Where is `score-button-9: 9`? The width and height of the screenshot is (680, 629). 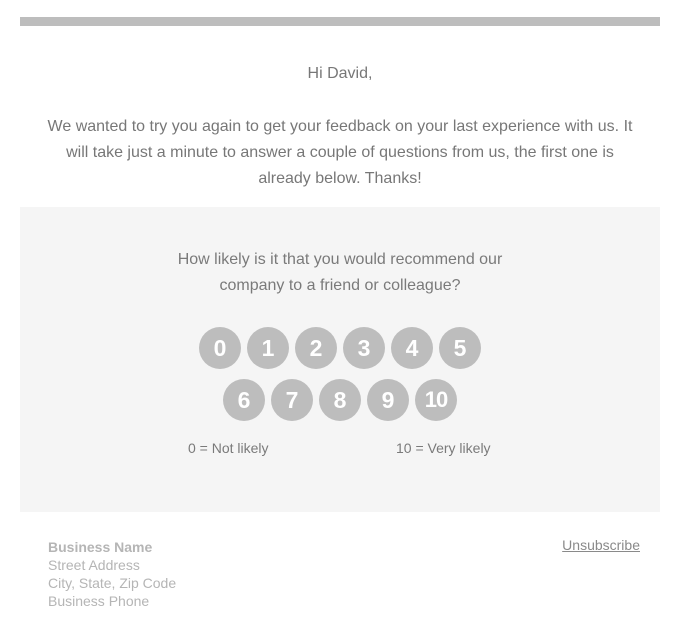 score-button-9: 9 is located at coordinates (388, 400).